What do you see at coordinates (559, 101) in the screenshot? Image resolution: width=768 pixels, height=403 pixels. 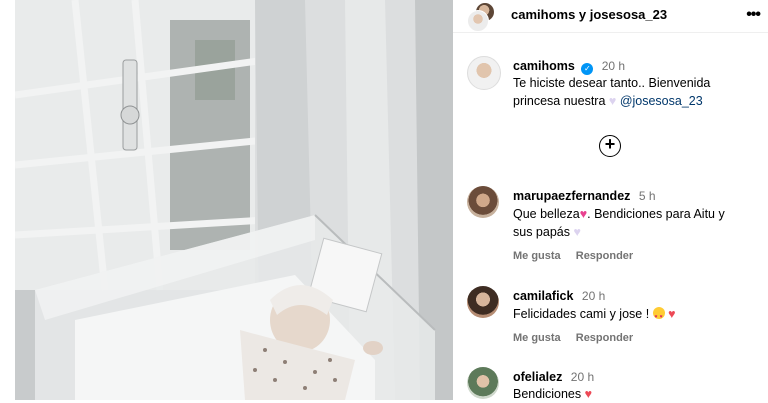 I see `caption-text-part: princesa nuestra` at bounding box center [559, 101].